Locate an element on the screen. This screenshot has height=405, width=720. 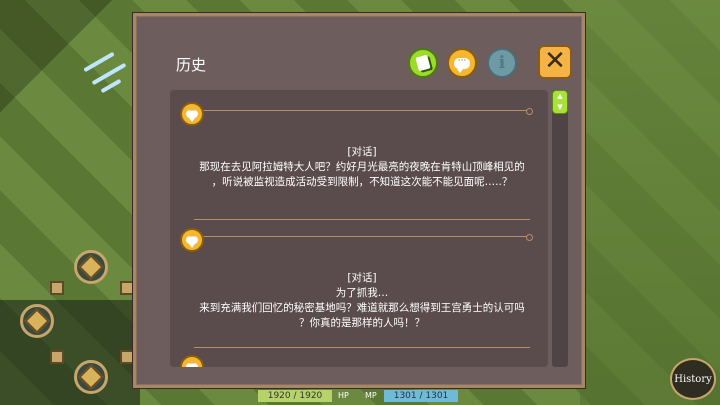
dpad-up-button is located at coordinates (91, 267).